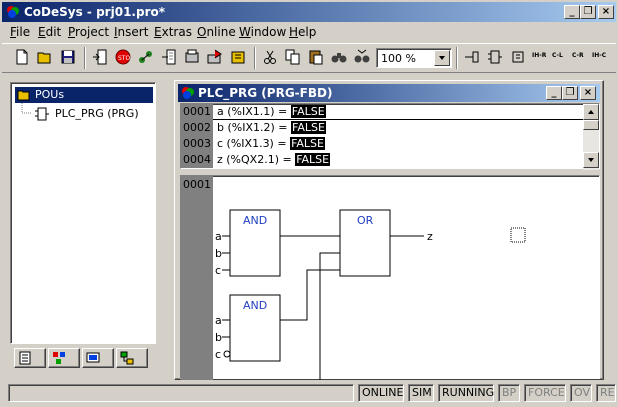  Describe the element at coordinates (430, 236) in the screenshot. I see `output-z: z` at that location.